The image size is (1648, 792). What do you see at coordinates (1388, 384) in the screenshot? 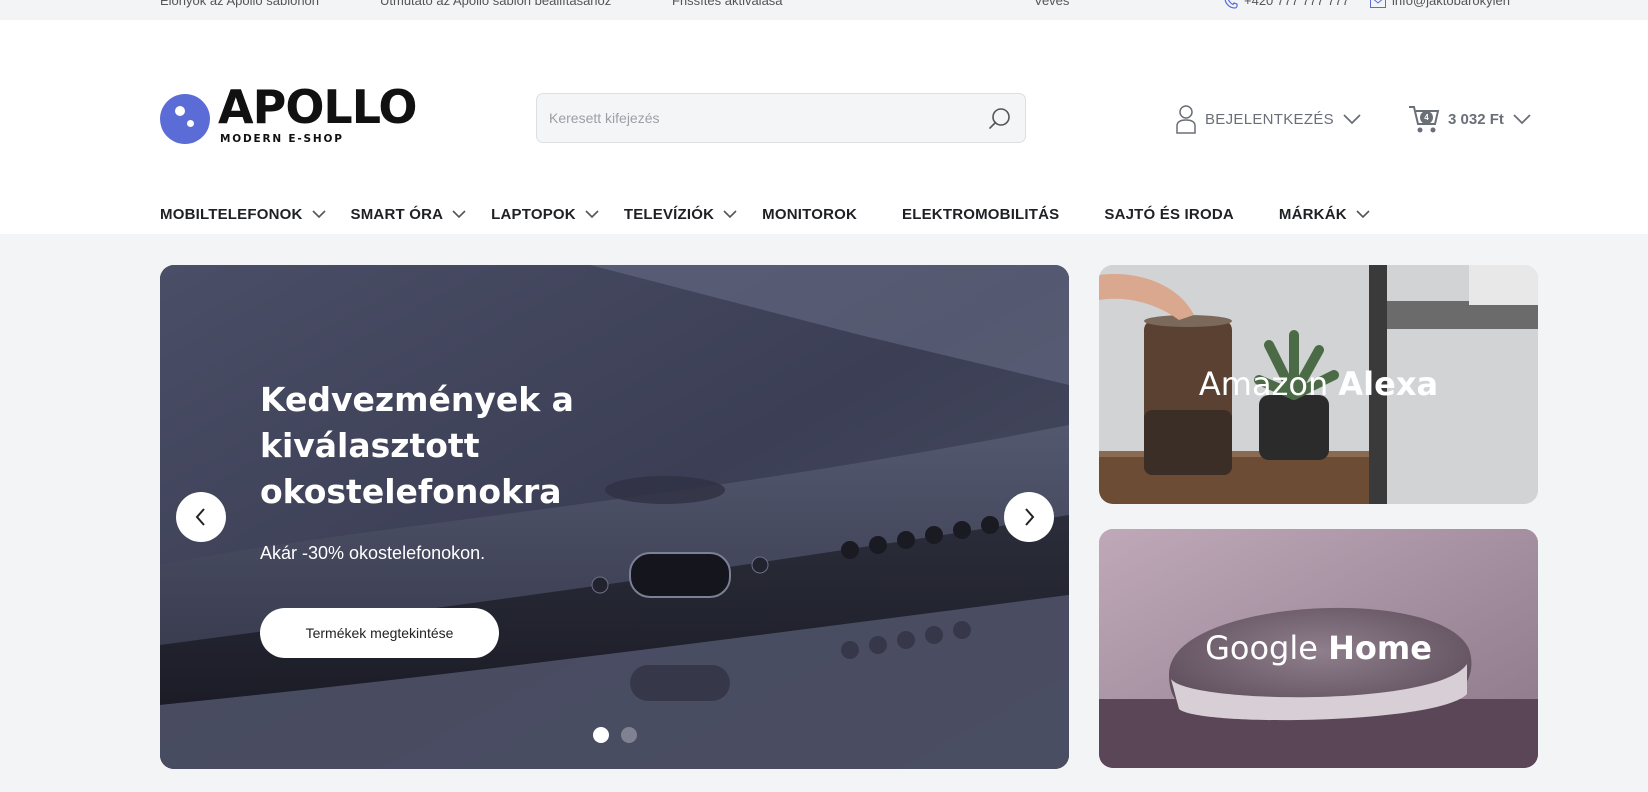
I see `promo-title-bold: Alexa` at bounding box center [1388, 384].